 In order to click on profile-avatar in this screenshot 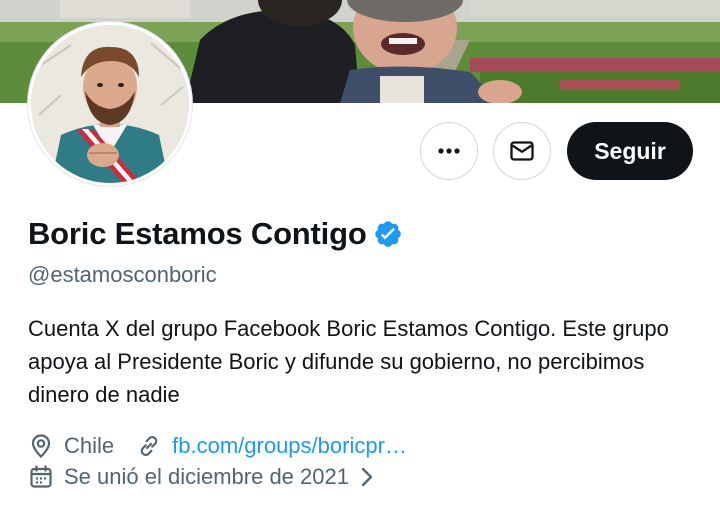, I will do `click(110, 104)`.